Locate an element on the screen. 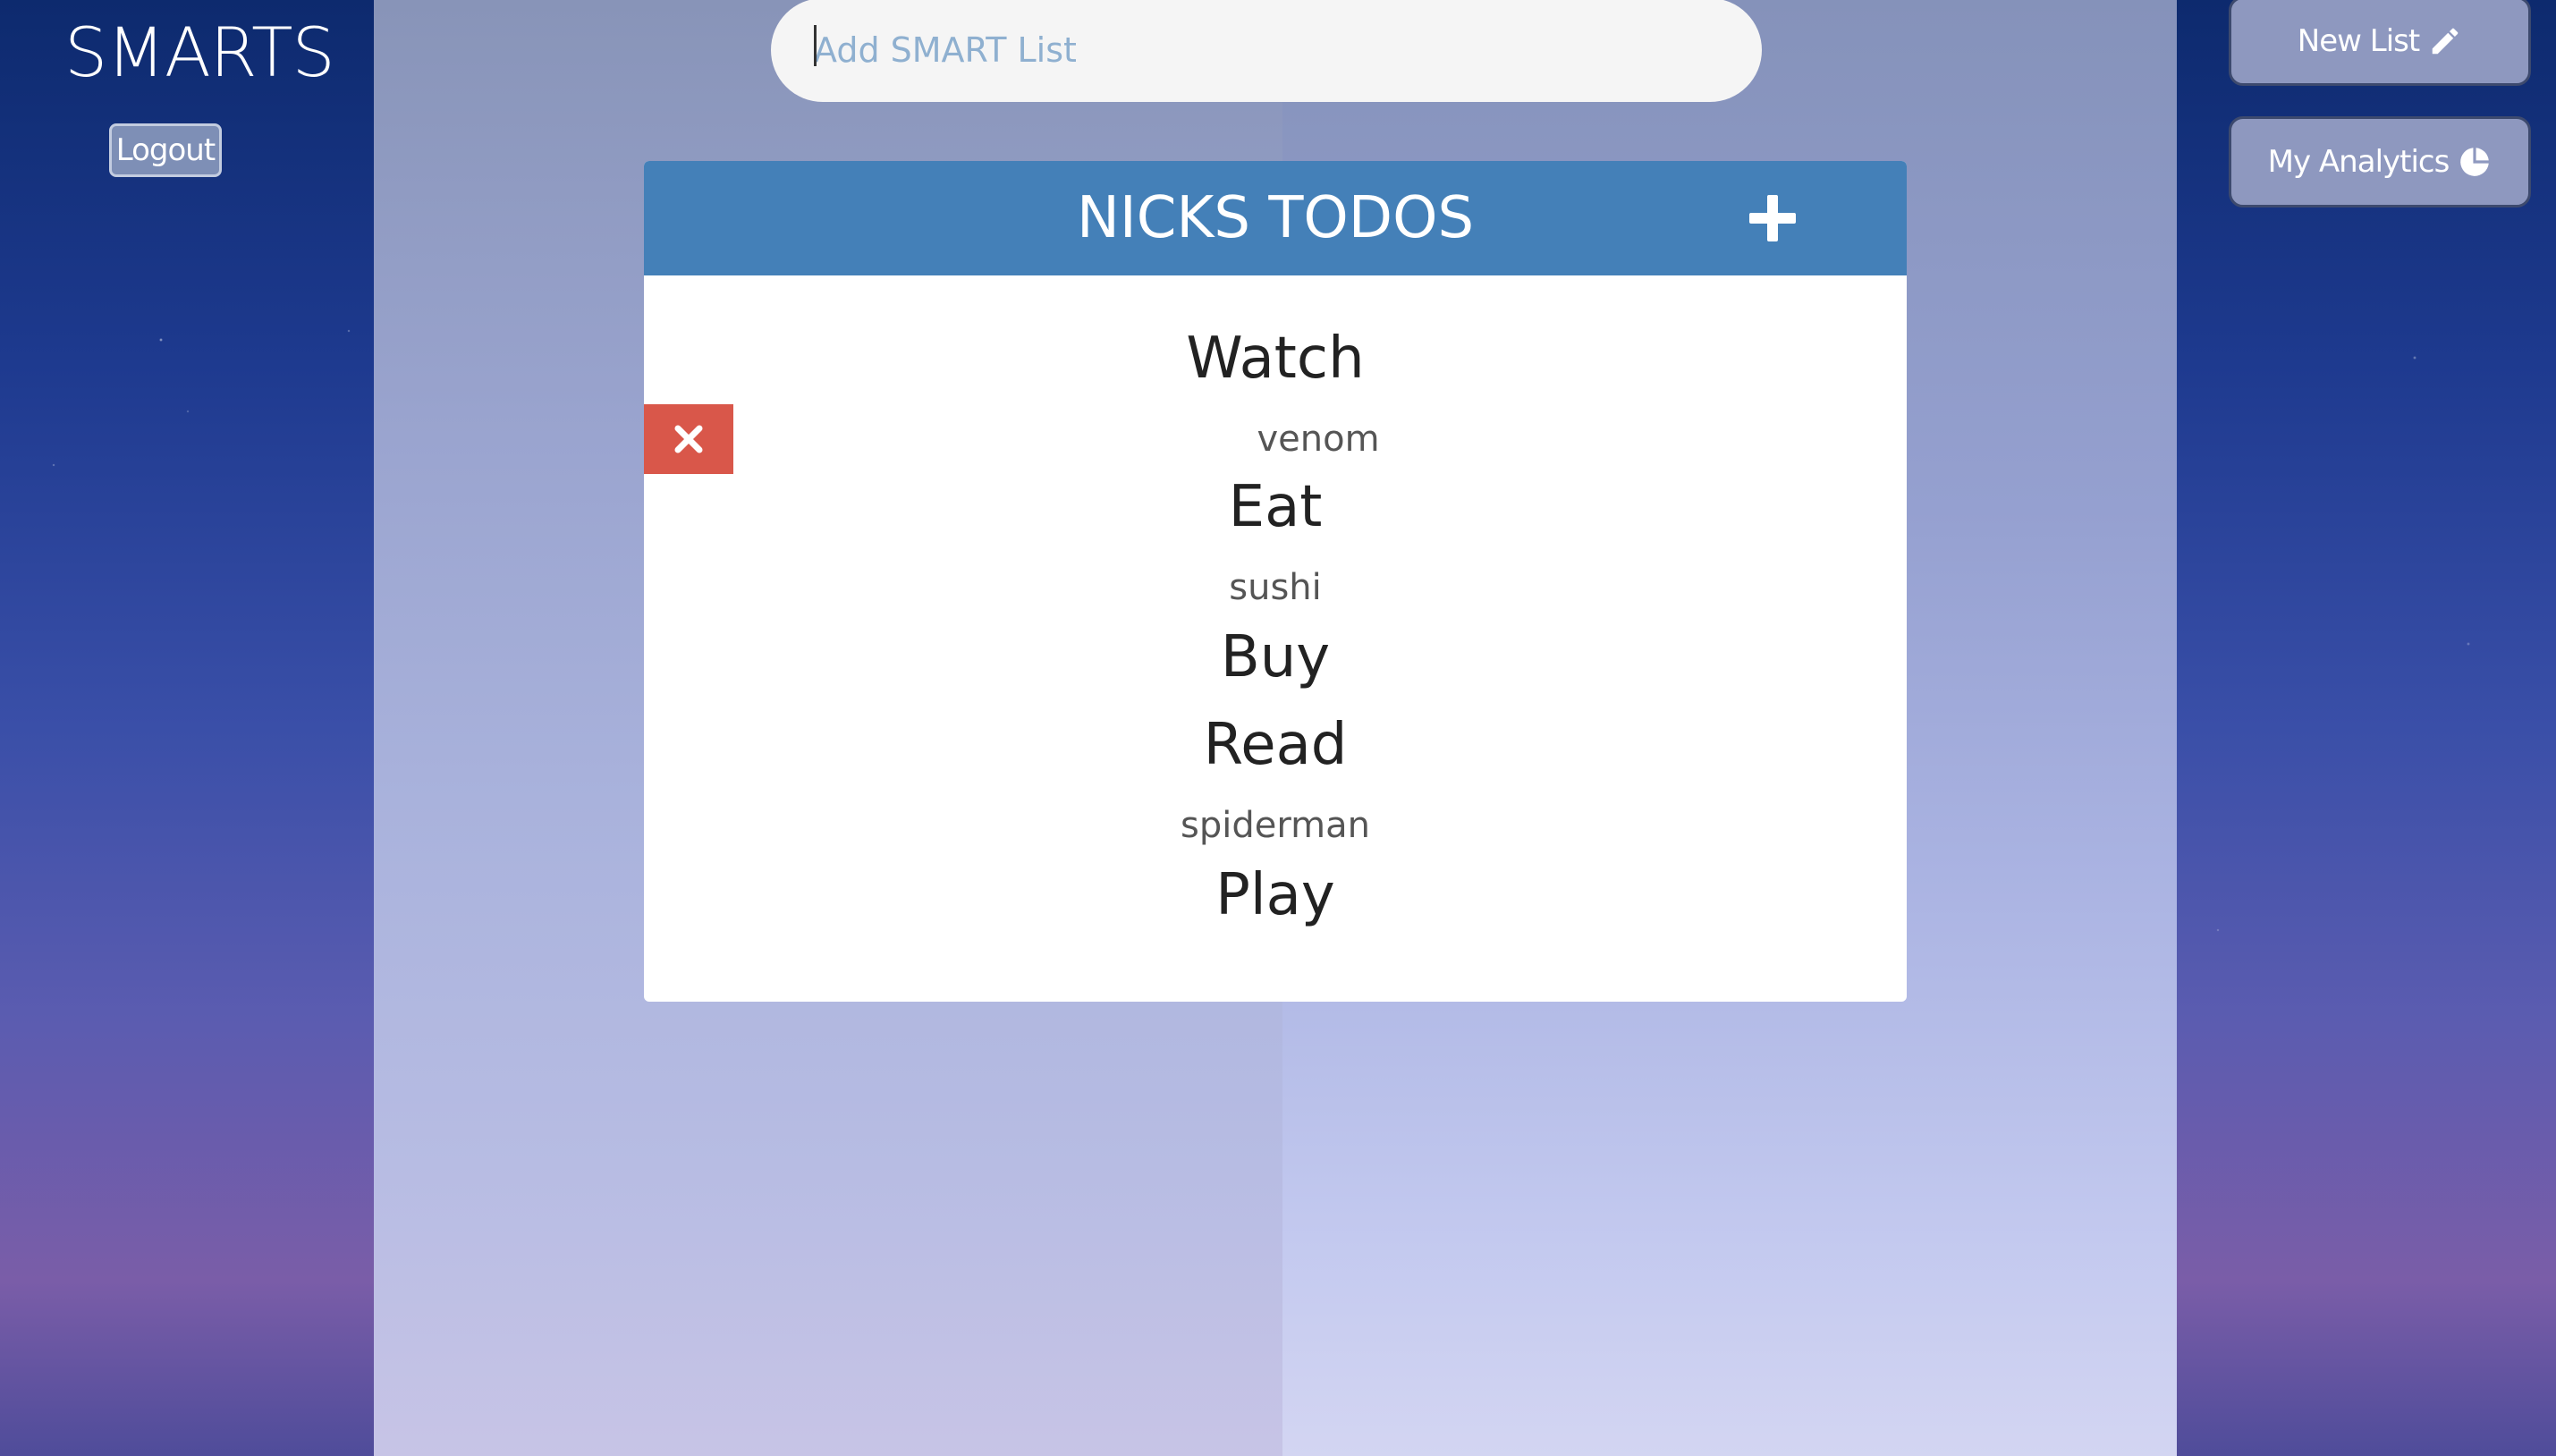 This screenshot has width=2556, height=1456. list-title: NICKS TODOS is located at coordinates (1275, 218).